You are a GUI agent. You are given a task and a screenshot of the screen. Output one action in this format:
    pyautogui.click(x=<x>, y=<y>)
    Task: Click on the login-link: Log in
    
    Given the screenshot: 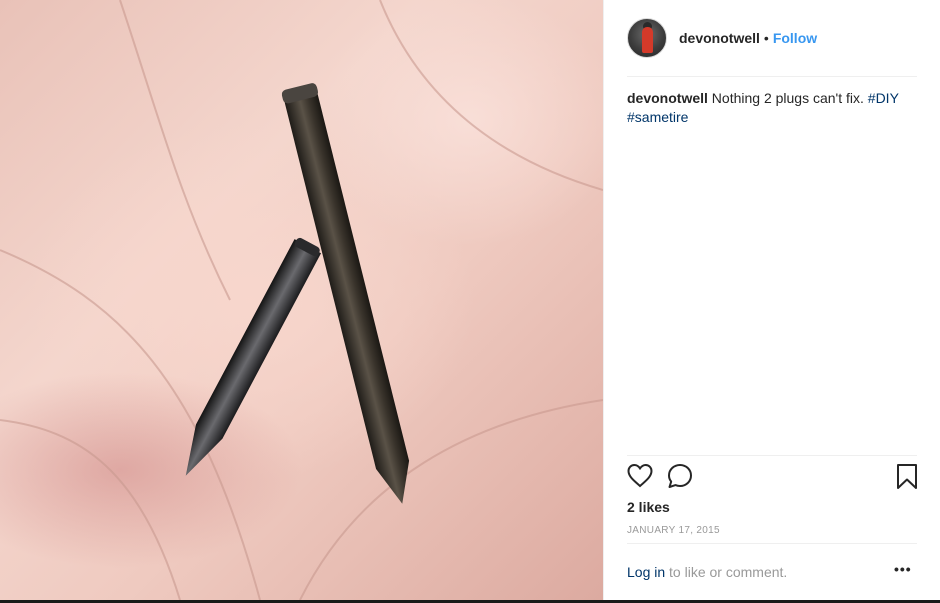 What is the action you would take?
    pyautogui.click(x=646, y=572)
    